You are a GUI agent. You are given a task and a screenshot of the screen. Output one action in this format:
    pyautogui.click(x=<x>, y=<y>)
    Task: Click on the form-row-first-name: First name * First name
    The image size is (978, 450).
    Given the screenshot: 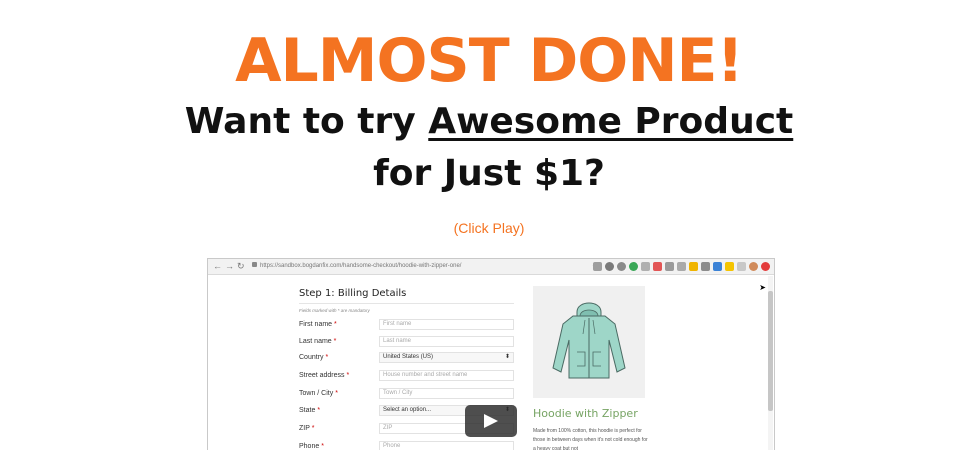 What is the action you would take?
    pyautogui.click(x=406, y=325)
    